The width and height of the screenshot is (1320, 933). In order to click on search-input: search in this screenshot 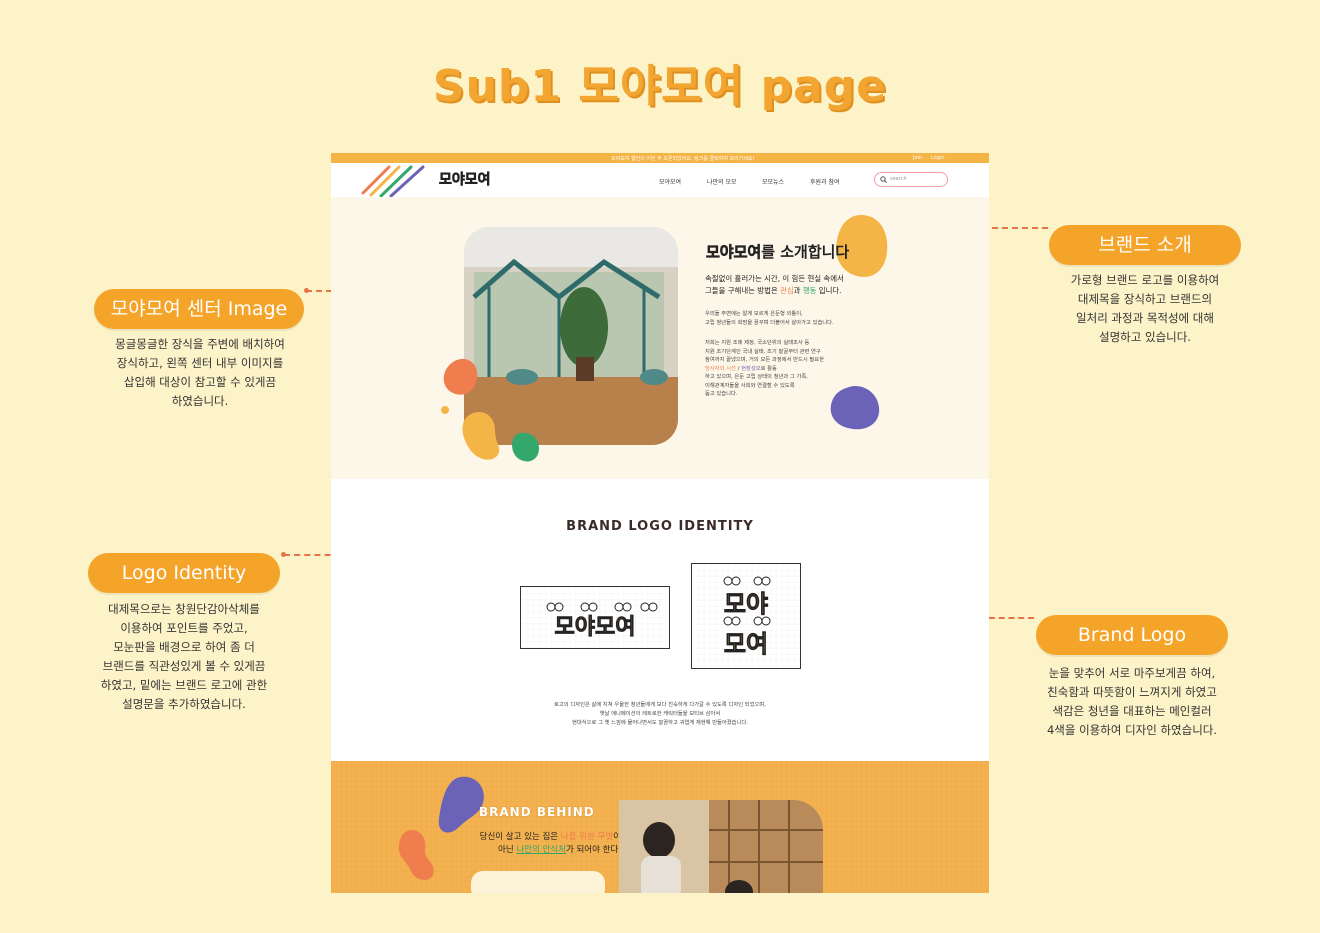, I will do `click(911, 179)`.